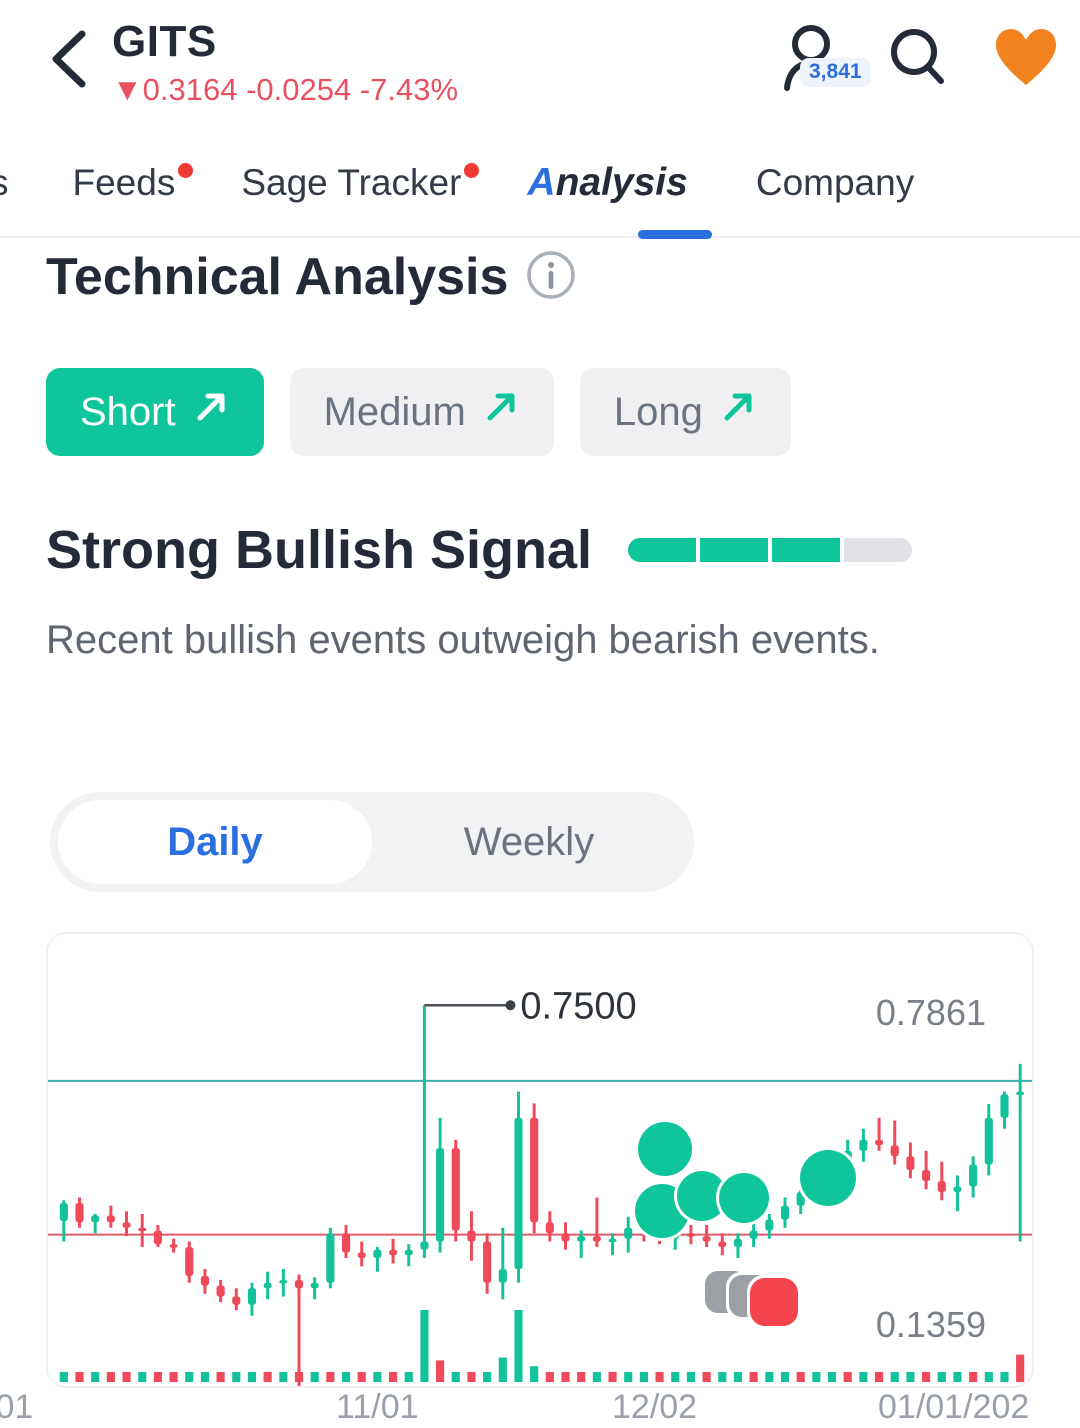 This screenshot has height=1428, width=1080. What do you see at coordinates (930, 1324) in the screenshot?
I see `chart-low-label: 0.1359` at bounding box center [930, 1324].